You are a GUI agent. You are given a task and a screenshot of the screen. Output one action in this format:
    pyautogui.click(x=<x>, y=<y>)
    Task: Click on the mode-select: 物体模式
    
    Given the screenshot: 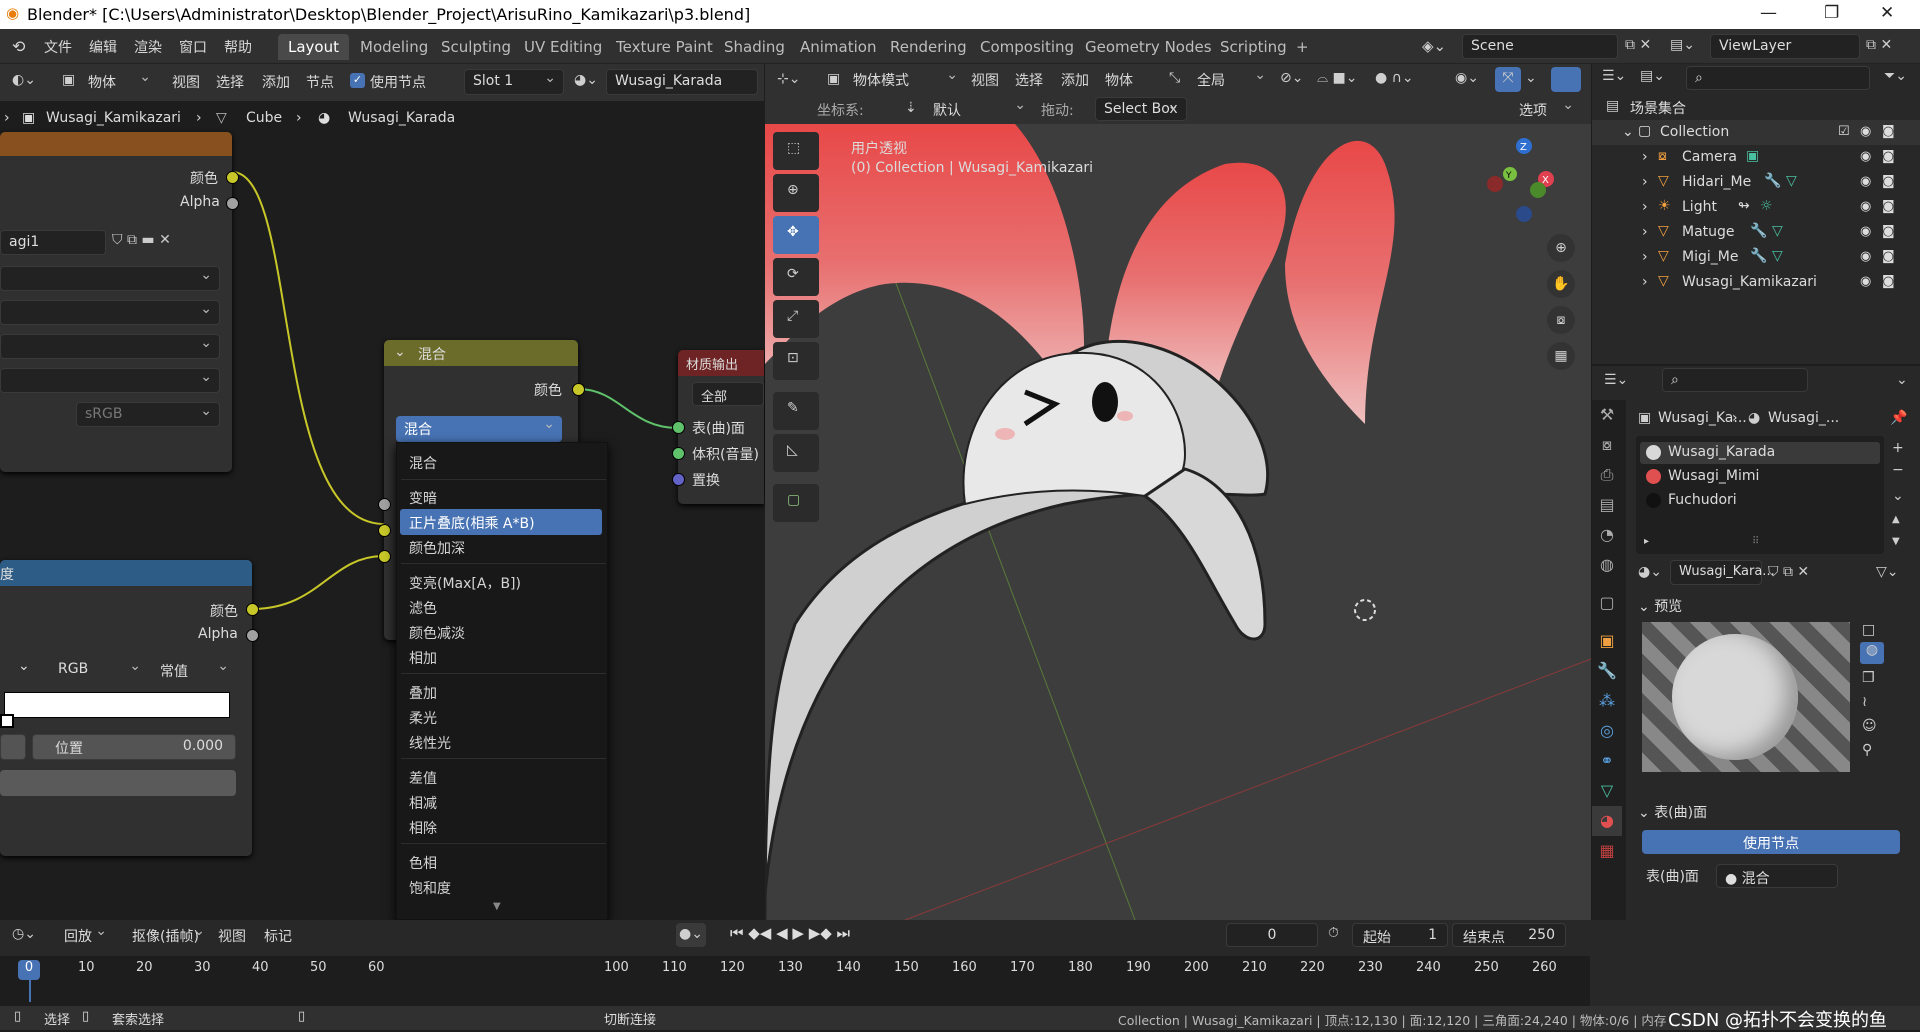 What is the action you would take?
    pyautogui.click(x=905, y=79)
    